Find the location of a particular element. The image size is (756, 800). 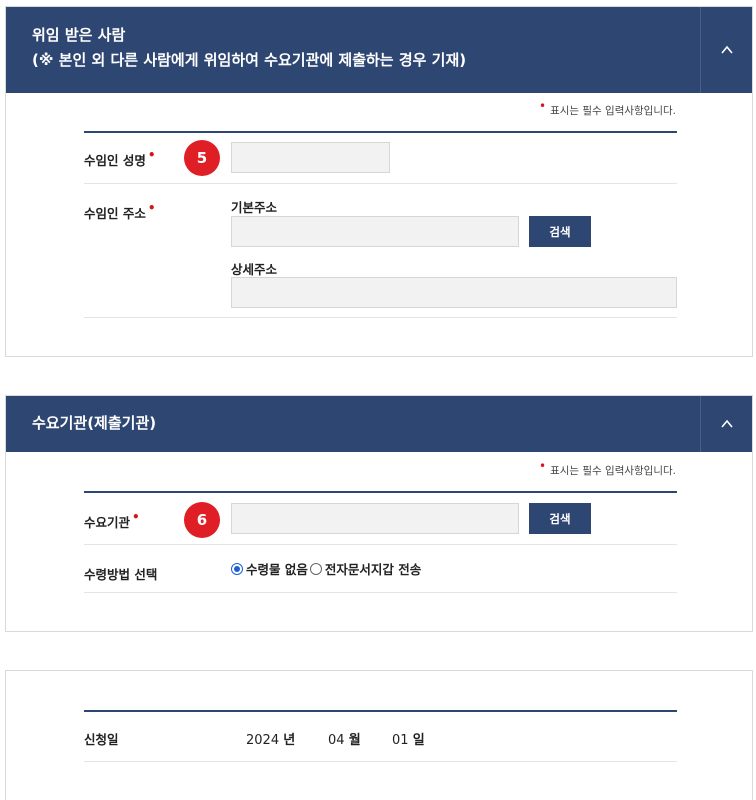

date-year: 2024 년 is located at coordinates (270, 738).